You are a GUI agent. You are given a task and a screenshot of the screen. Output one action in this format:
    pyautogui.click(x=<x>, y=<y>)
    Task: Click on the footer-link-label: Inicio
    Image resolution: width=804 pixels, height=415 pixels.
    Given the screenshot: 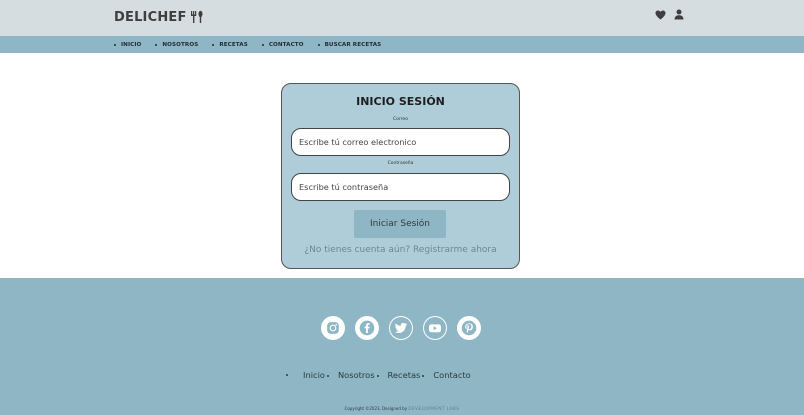 What is the action you would take?
    pyautogui.click(x=314, y=375)
    